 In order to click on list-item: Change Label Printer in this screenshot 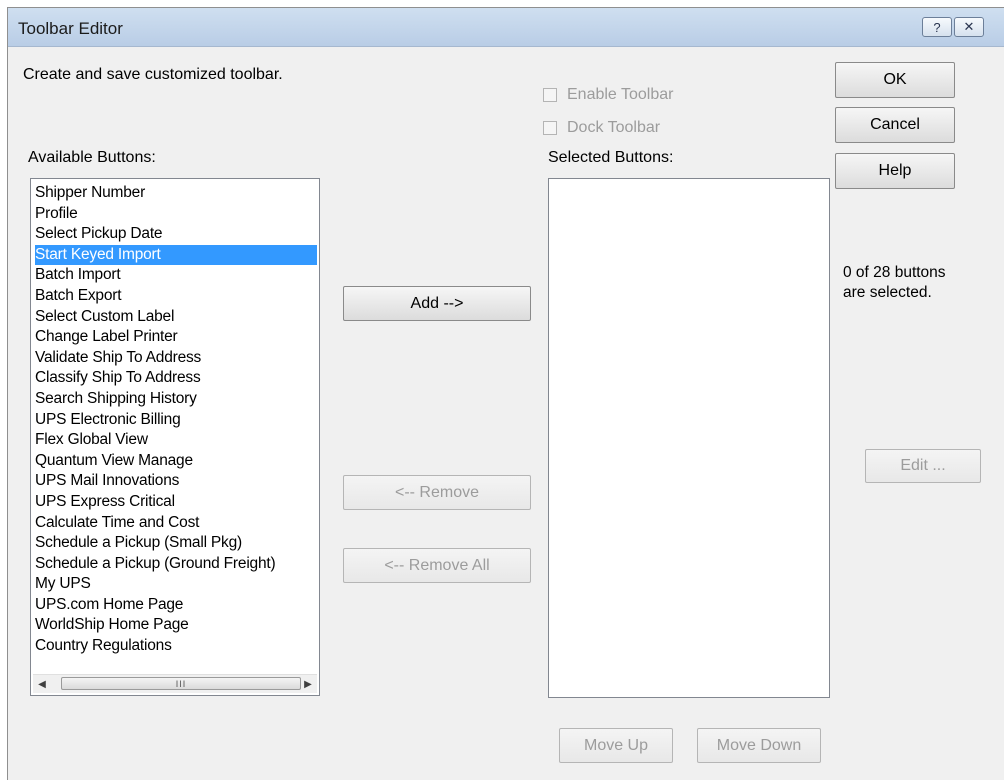, I will do `click(176, 337)`.